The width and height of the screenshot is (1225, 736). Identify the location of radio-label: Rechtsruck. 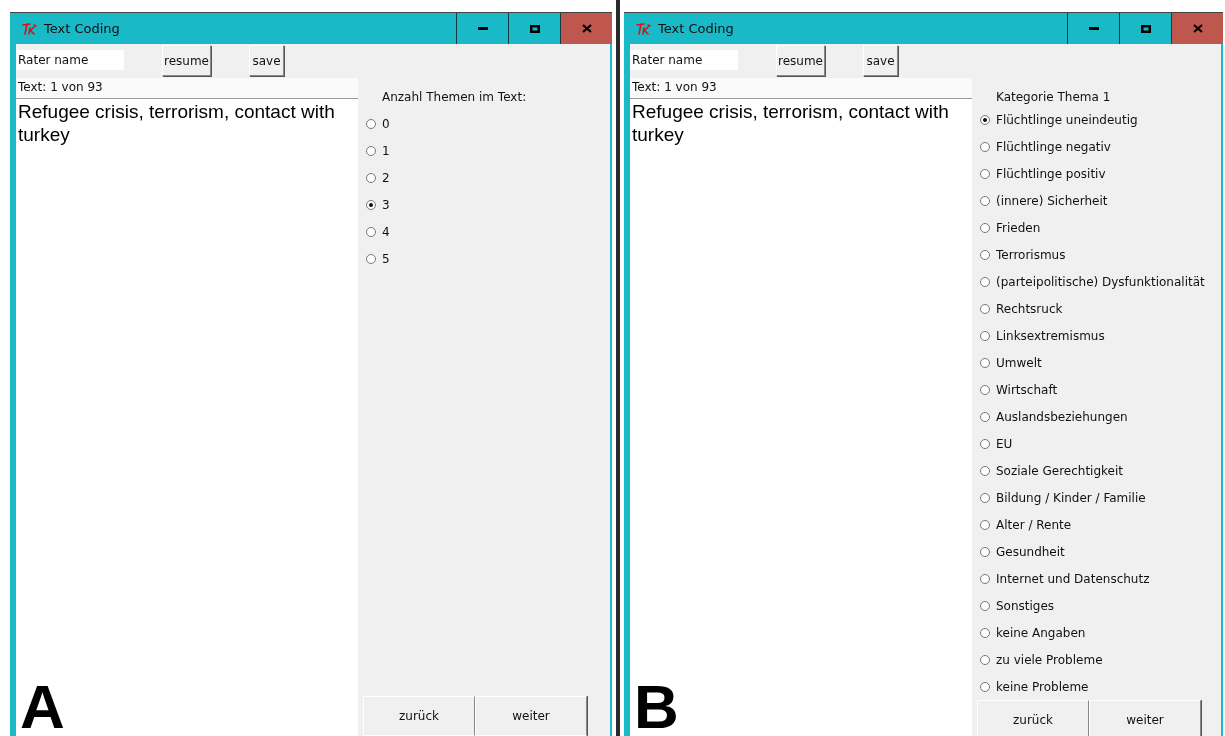
(1029, 308).